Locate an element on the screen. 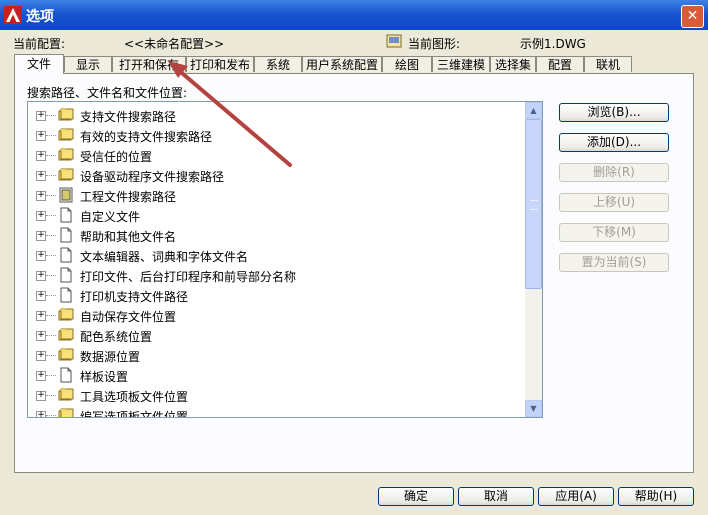  scroll-thumb is located at coordinates (533, 204).